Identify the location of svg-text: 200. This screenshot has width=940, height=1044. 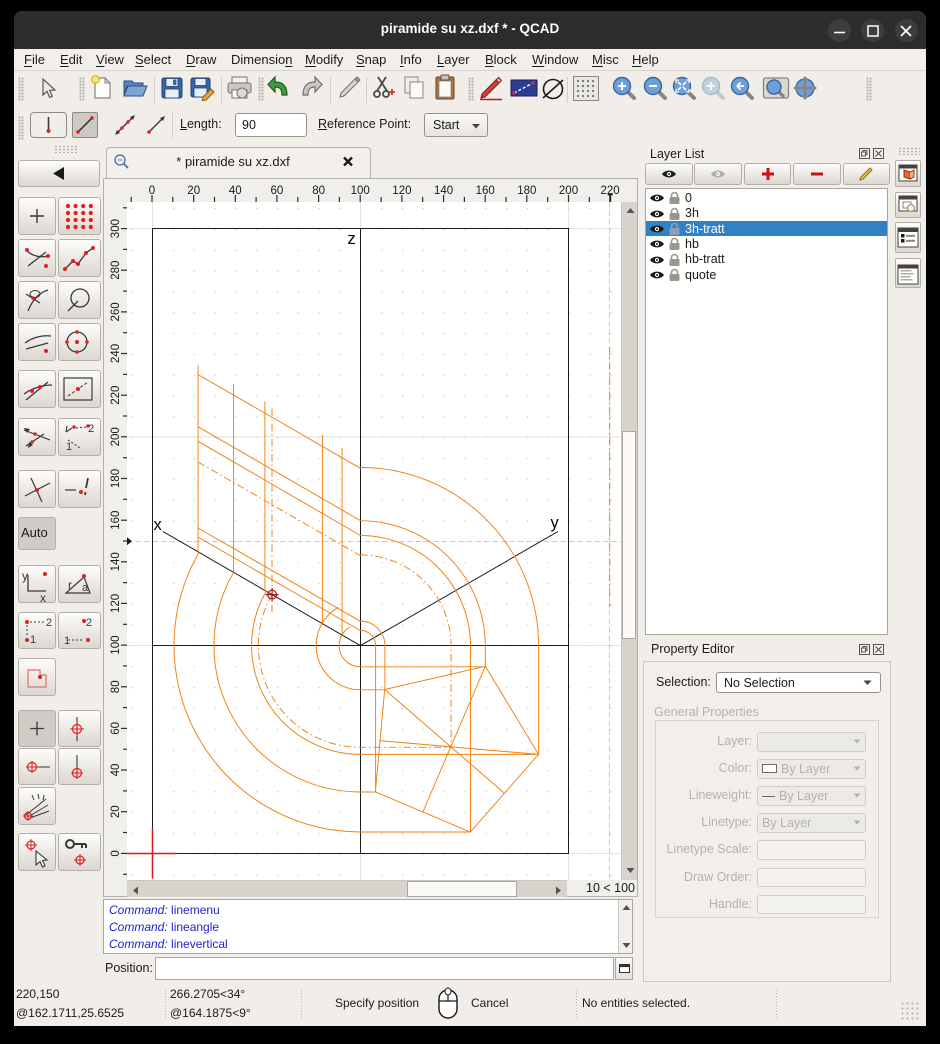
(116, 436).